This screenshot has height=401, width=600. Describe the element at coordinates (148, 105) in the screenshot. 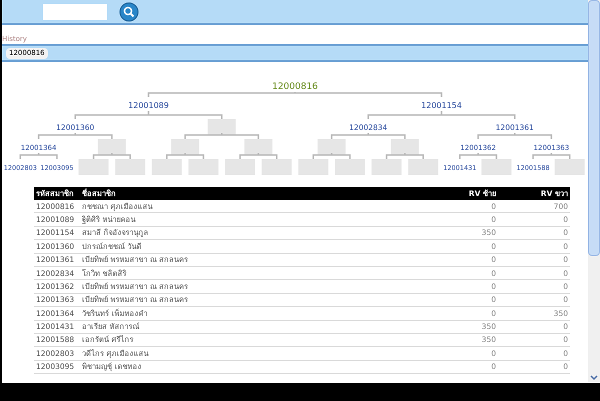

I see `member-id: 12001089` at that location.